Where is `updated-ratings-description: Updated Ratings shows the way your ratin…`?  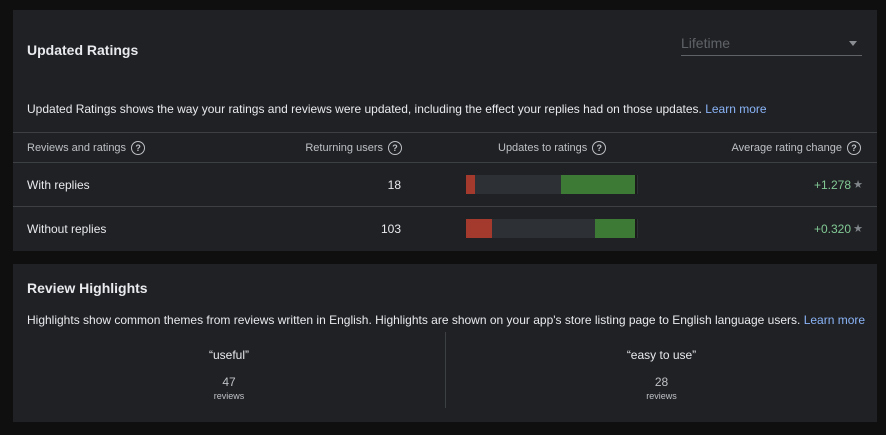
updated-ratings-description: Updated Ratings shows the way your ratin… is located at coordinates (397, 109).